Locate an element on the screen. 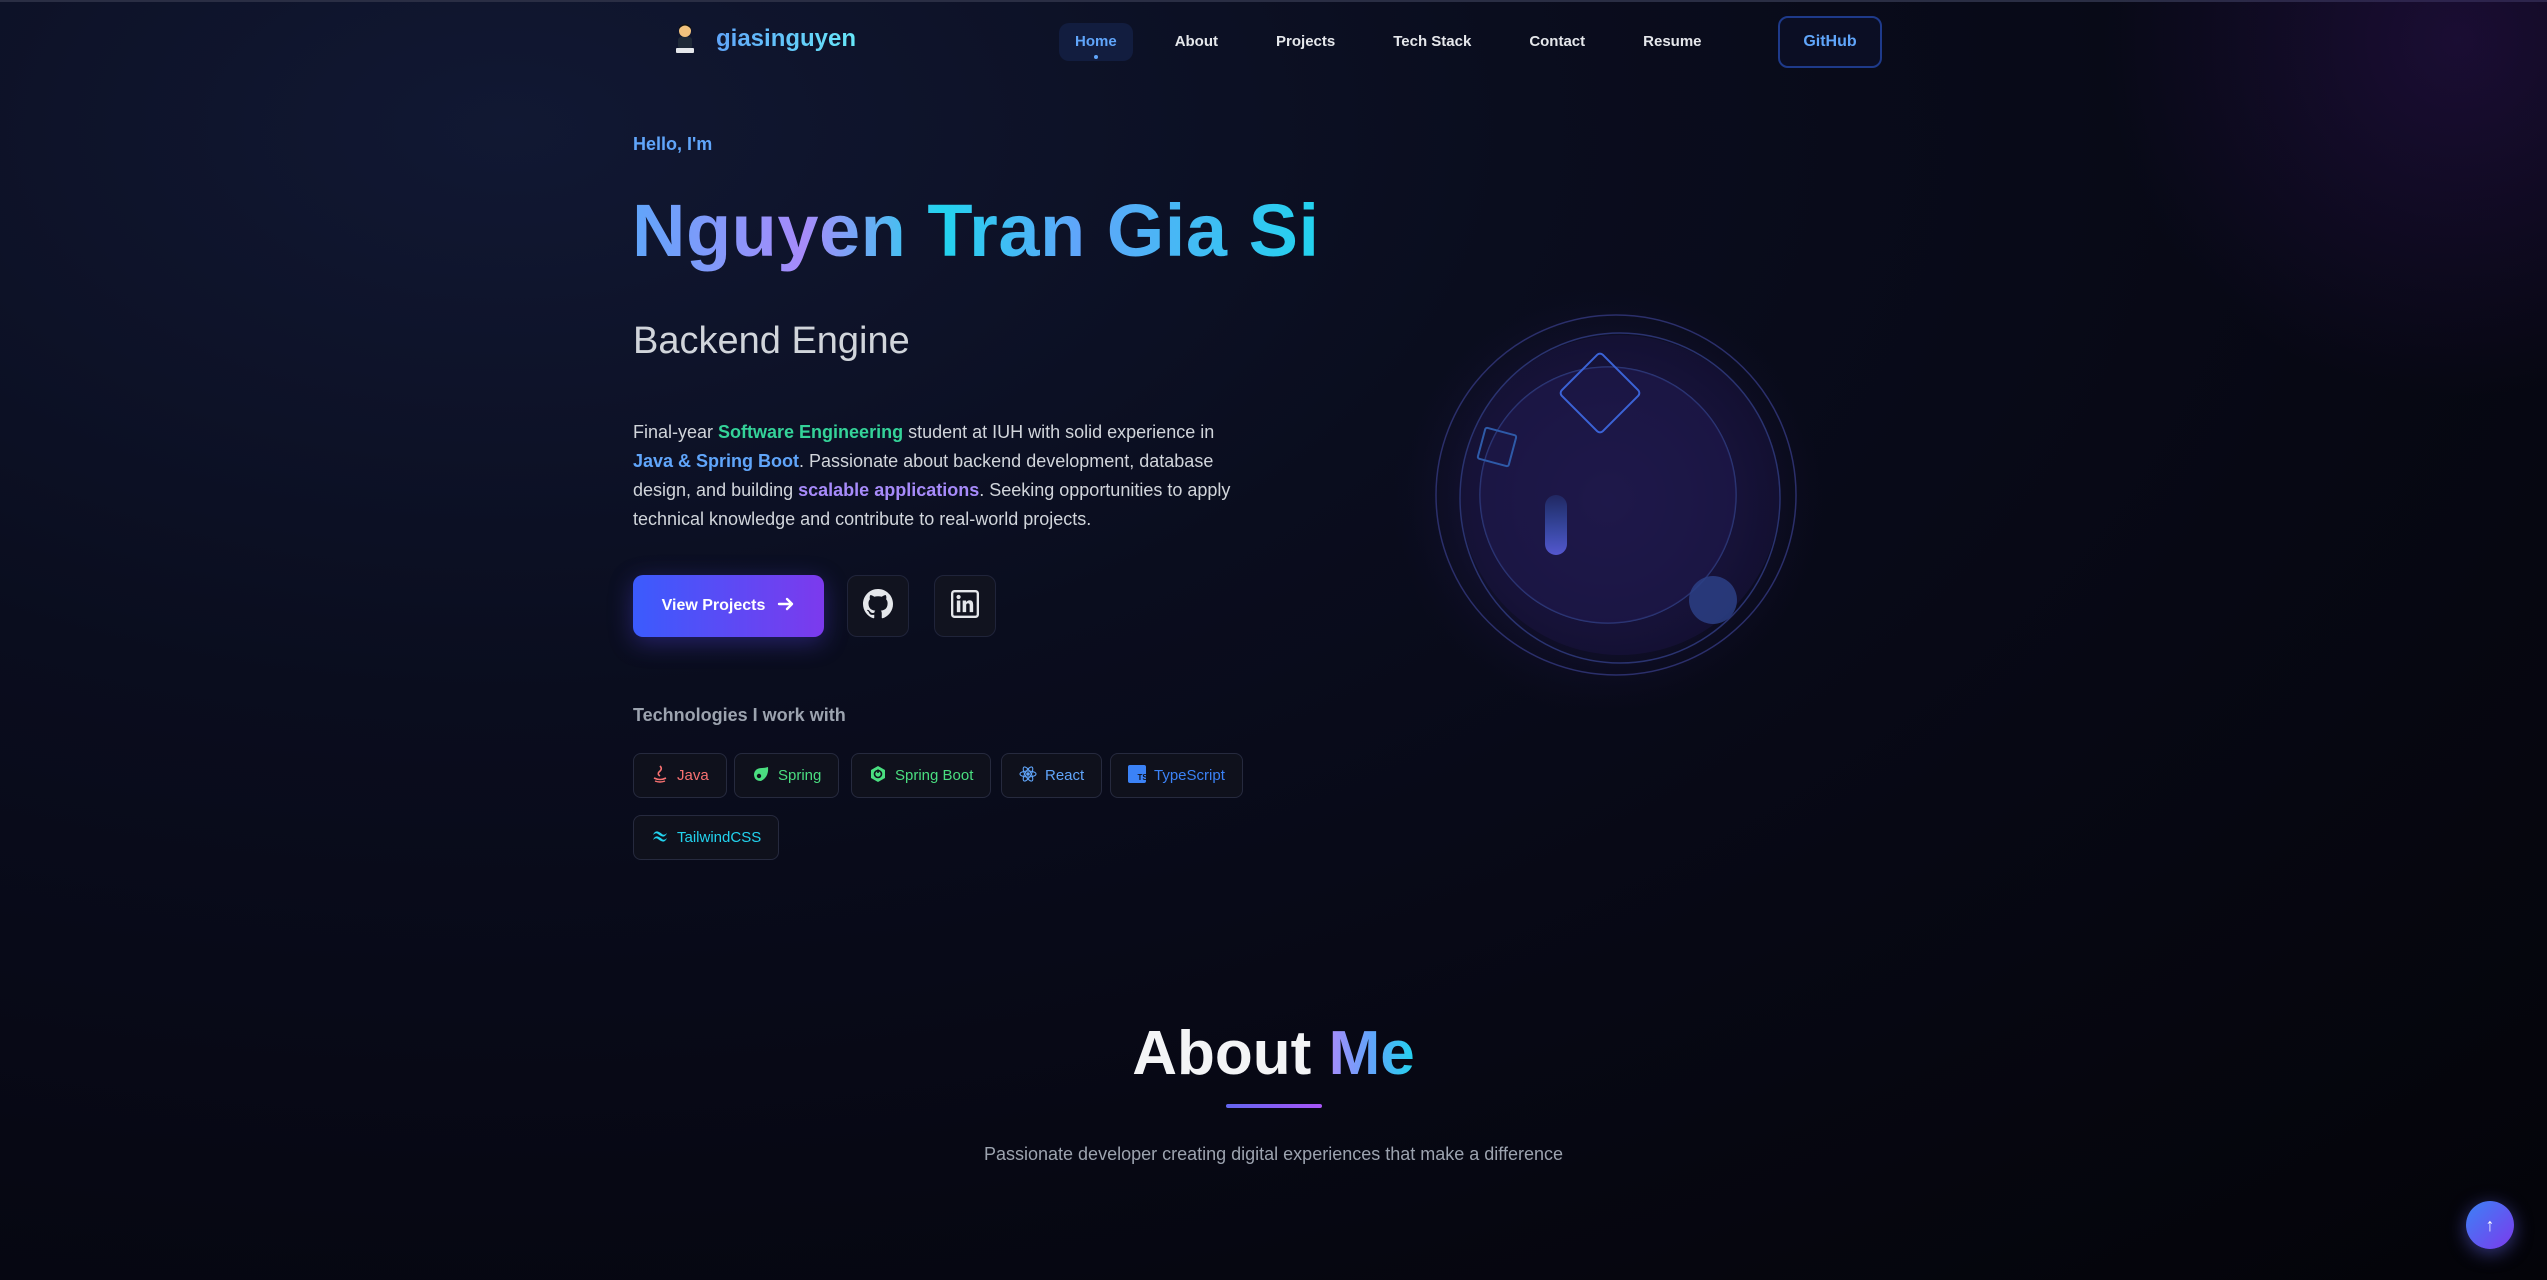 Image resolution: width=2547 pixels, height=1280 pixels. github-icon is located at coordinates (878, 606).